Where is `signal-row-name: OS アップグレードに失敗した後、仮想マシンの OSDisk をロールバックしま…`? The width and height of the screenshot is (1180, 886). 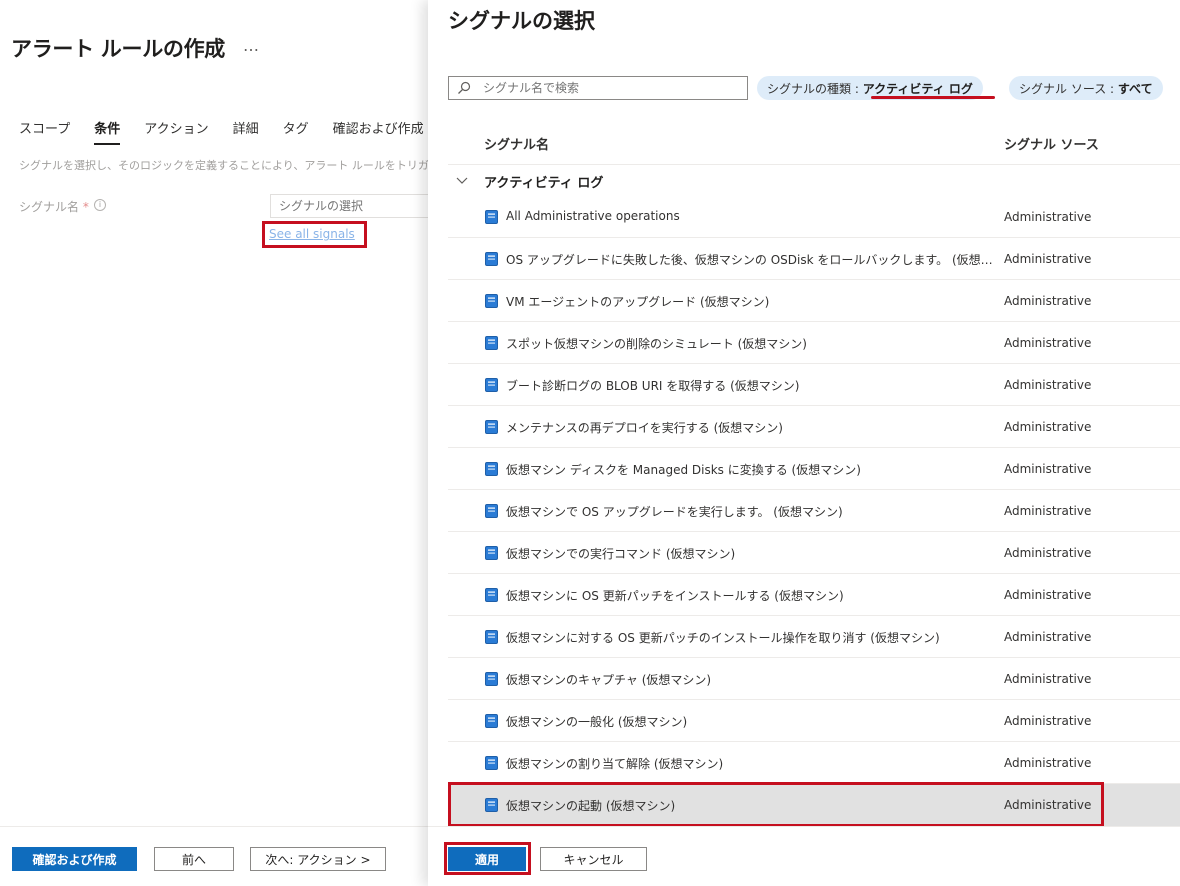
signal-row-name: OS アップグレードに失敗した後、仮想マシンの OSDisk をロールバックしま… is located at coordinates (753, 260).